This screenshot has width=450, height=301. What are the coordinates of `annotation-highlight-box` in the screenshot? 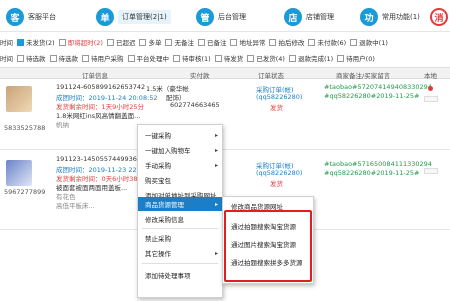 It's located at (268, 246).